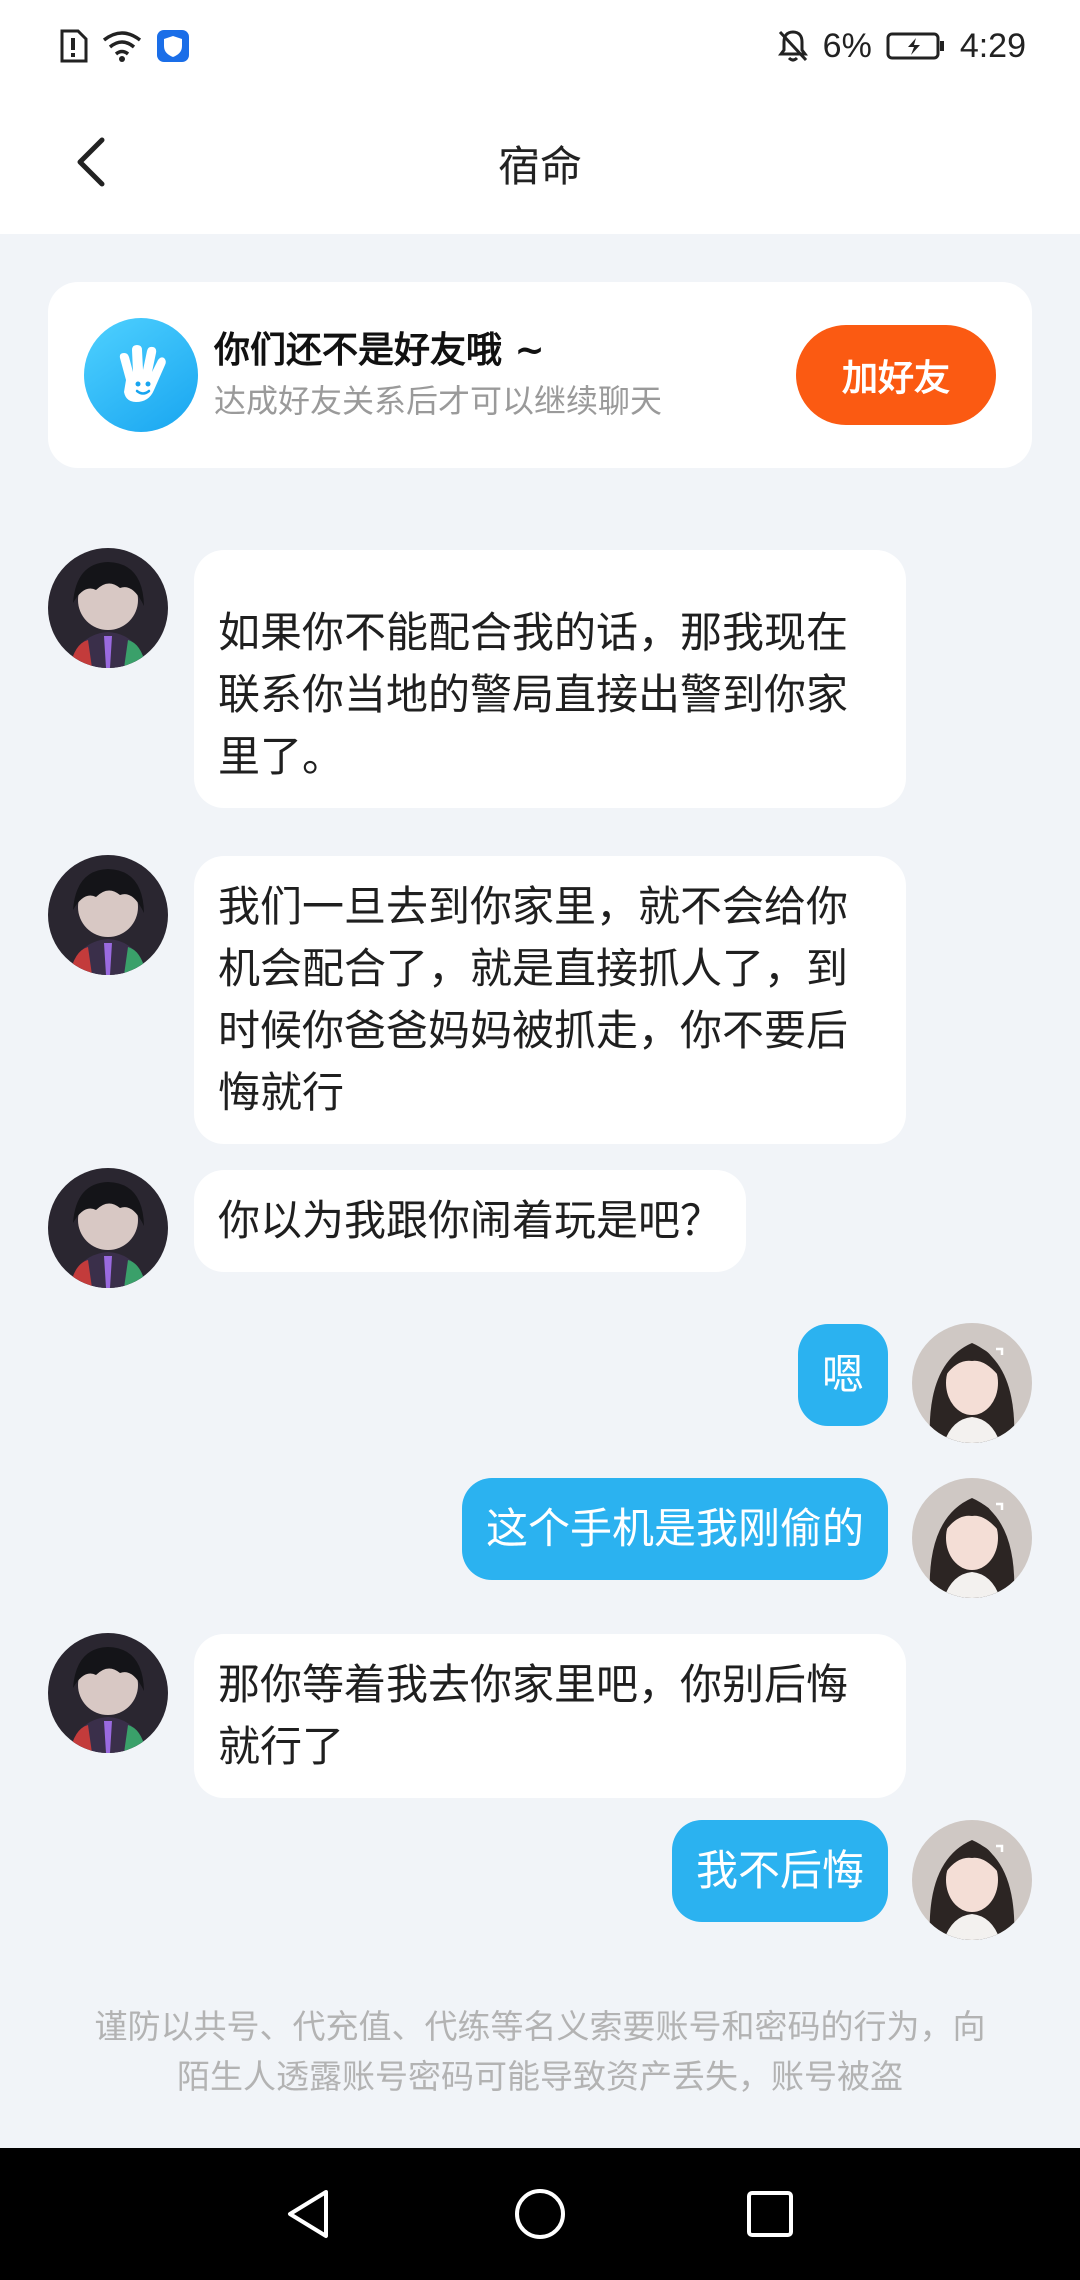 The height and width of the screenshot is (2280, 1080). What do you see at coordinates (73, 46) in the screenshot?
I see `sim-alert-icon` at bounding box center [73, 46].